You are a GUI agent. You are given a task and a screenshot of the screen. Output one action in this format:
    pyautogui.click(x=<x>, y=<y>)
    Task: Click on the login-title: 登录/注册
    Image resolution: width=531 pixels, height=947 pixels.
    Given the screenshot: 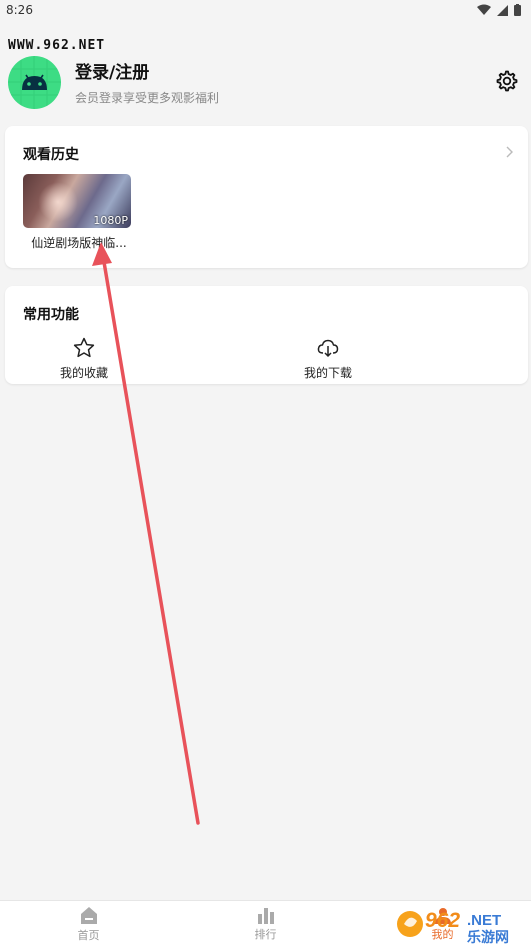 What is the action you would take?
    pyautogui.click(x=147, y=70)
    